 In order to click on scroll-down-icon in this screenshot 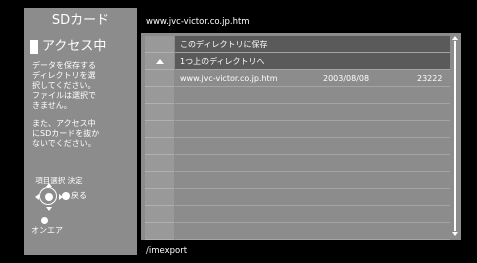, I will do `click(455, 234)`.